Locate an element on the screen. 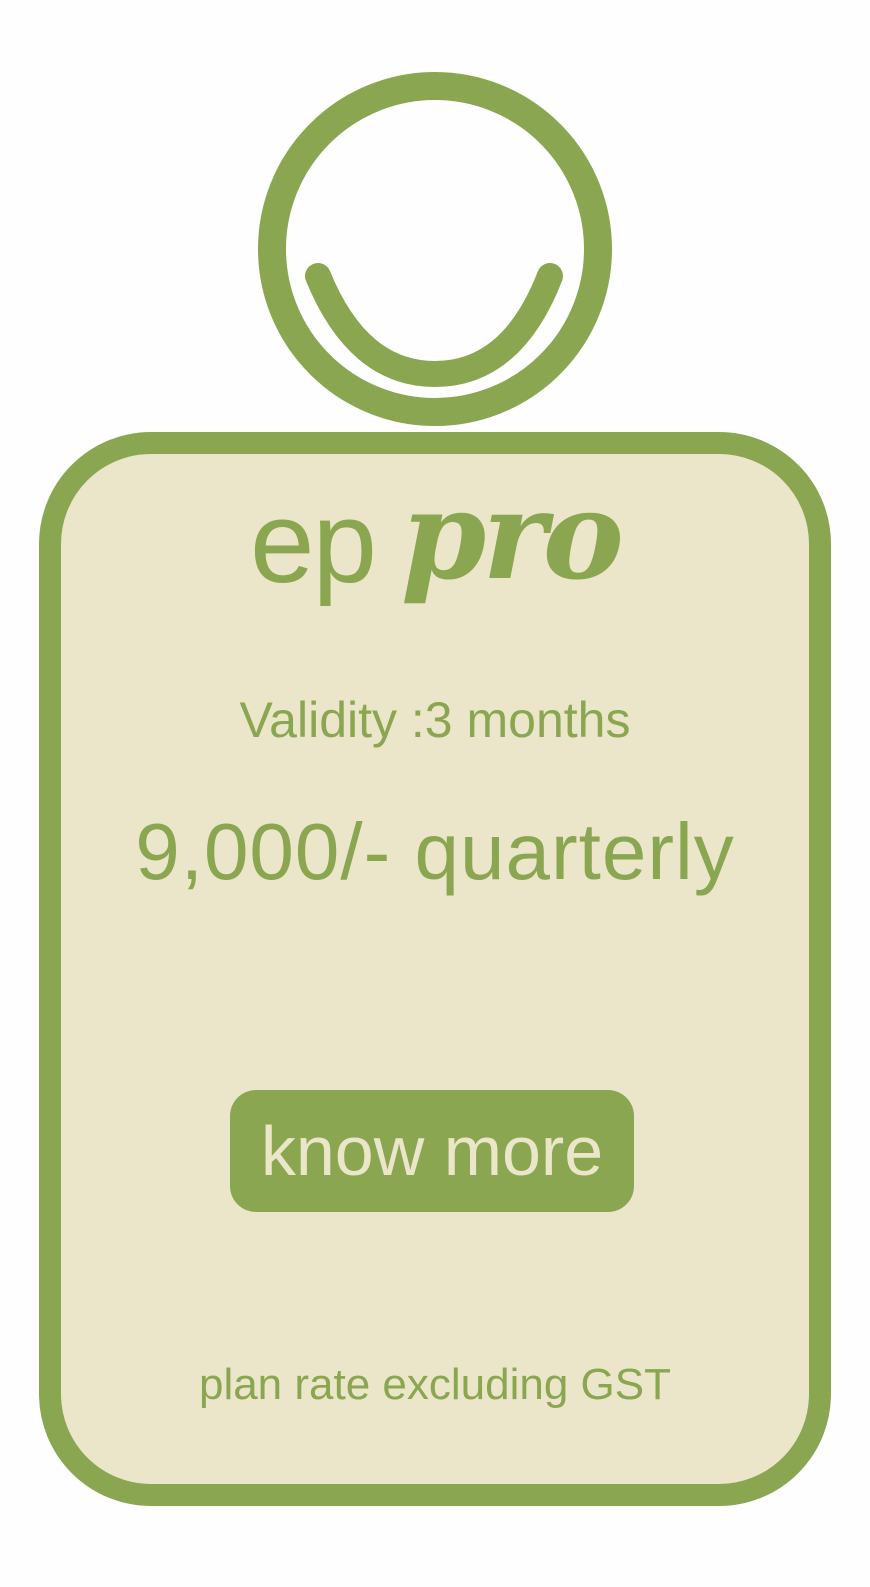 Image resolution: width=870 pixels, height=1587 pixels. brand-name: pro is located at coordinates (512, 535).